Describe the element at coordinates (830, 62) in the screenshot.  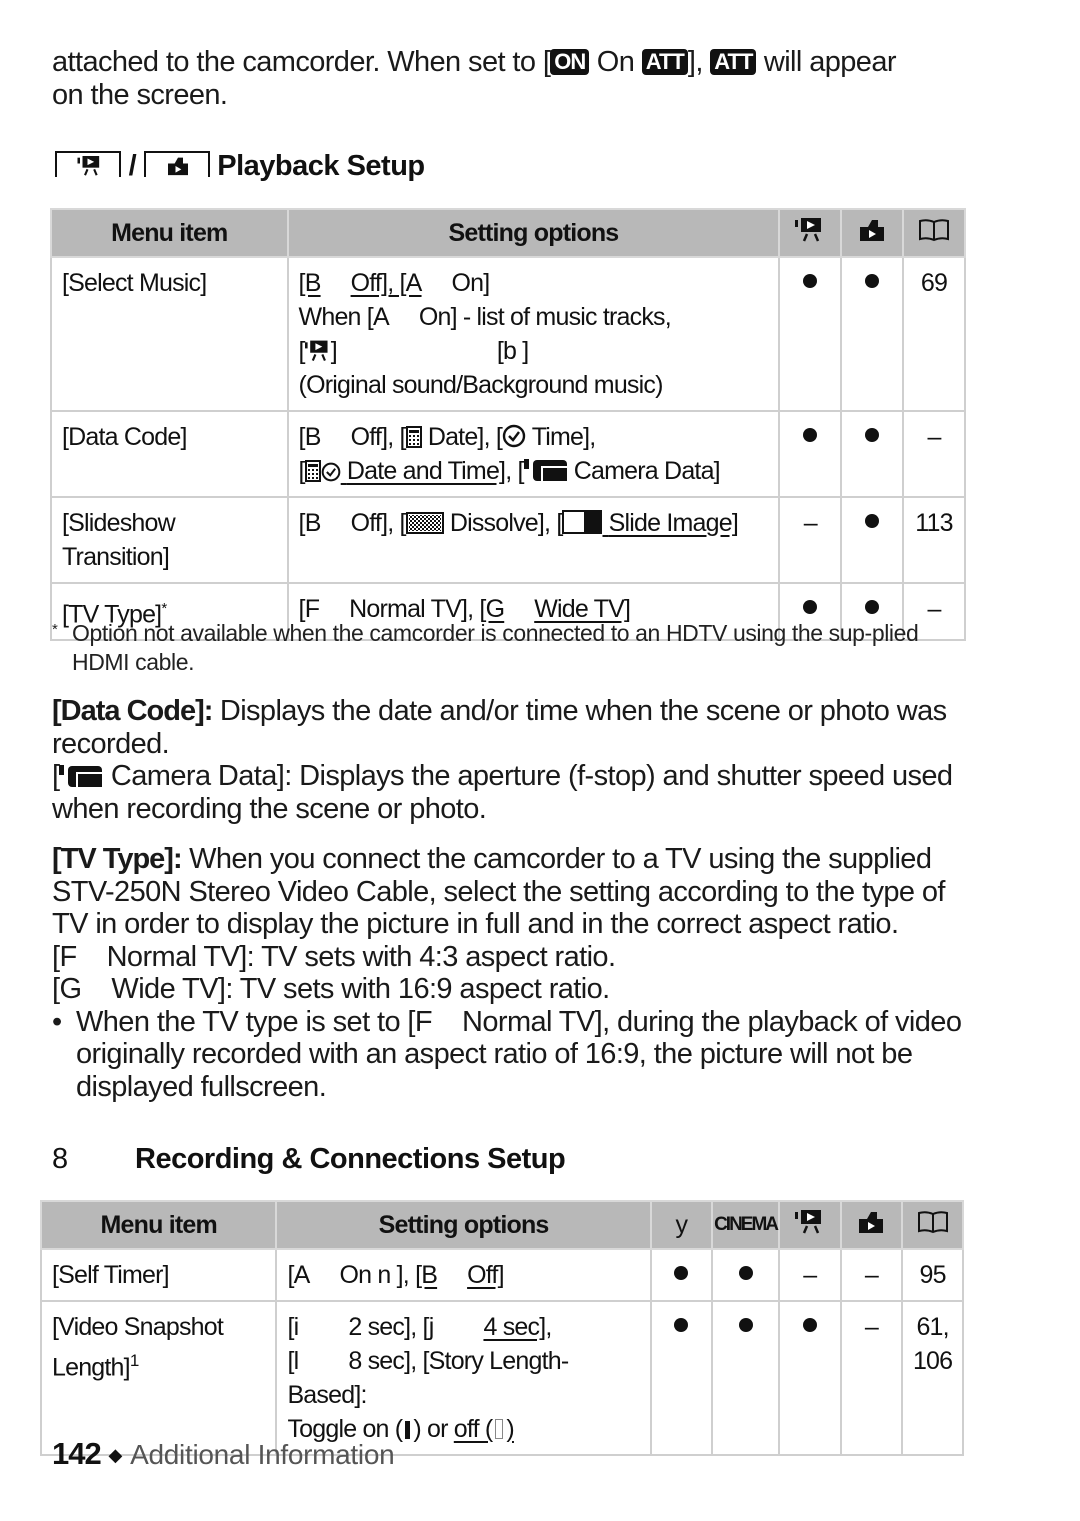
I see `intro-suffix: will appear` at that location.